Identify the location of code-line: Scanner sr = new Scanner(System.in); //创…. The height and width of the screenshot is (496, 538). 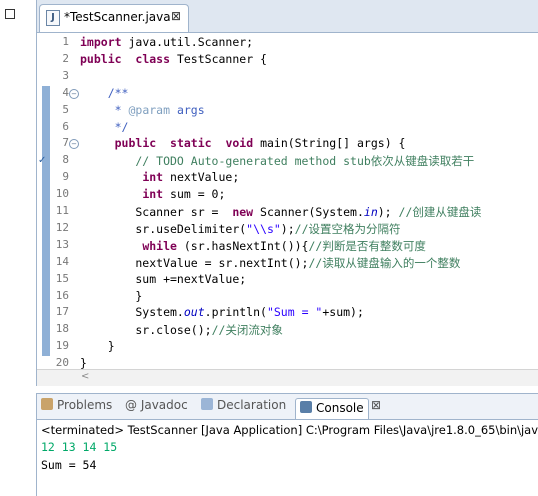
(280, 212).